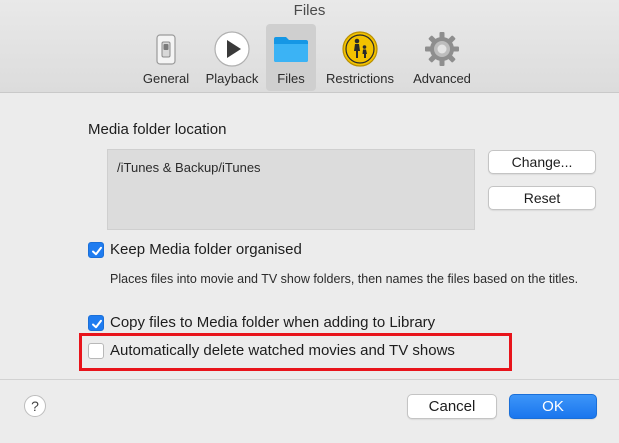 This screenshot has width=619, height=443. Describe the element at coordinates (442, 78) in the screenshot. I see `tab-advanced-label: Advanced` at that location.